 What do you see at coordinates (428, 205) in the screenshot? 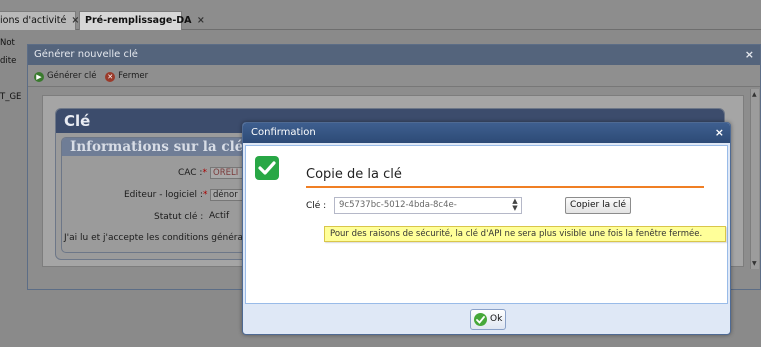
I see `key-field: 9c5737bc-5012-4bda-8c4e-` at bounding box center [428, 205].